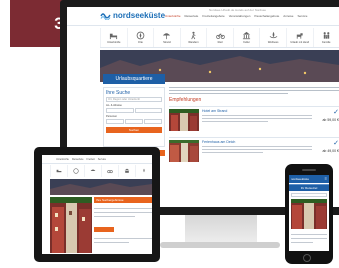  I want to click on tablet-houses-image, so click(71, 225).